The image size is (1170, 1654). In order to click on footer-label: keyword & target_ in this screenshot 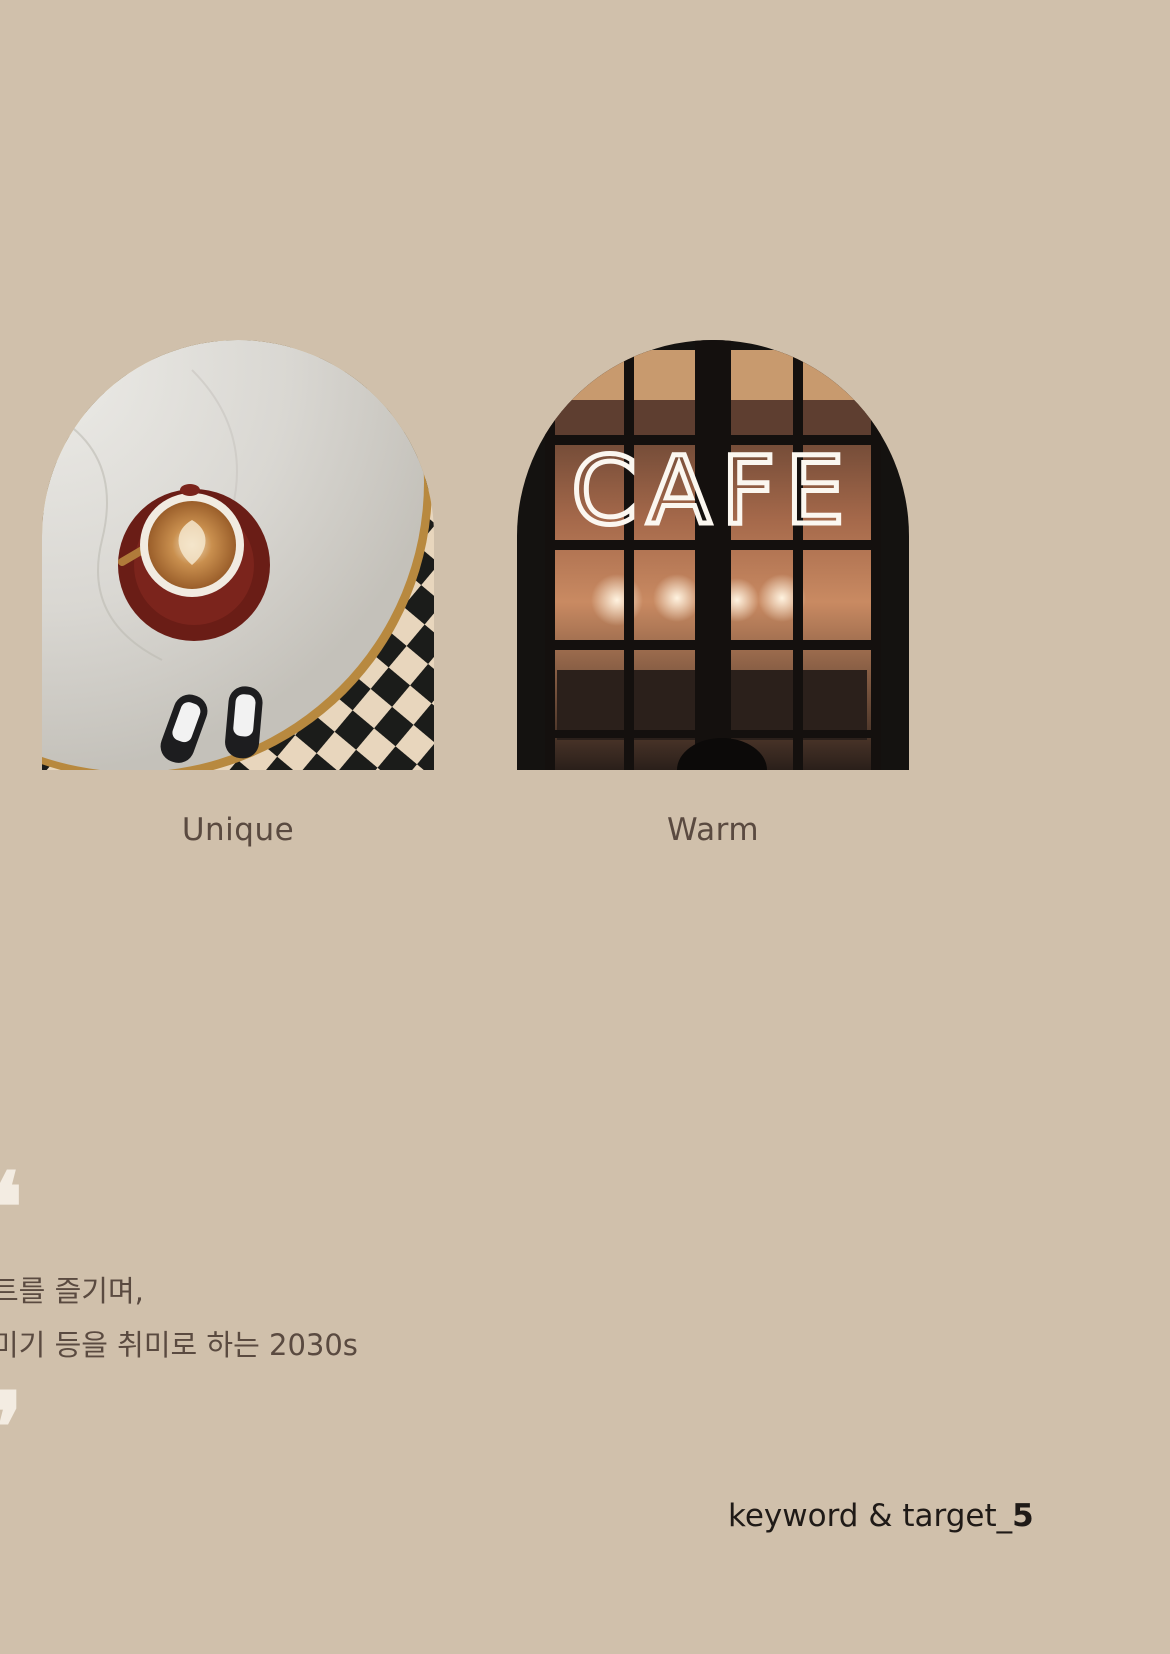, I will do `click(870, 1516)`.